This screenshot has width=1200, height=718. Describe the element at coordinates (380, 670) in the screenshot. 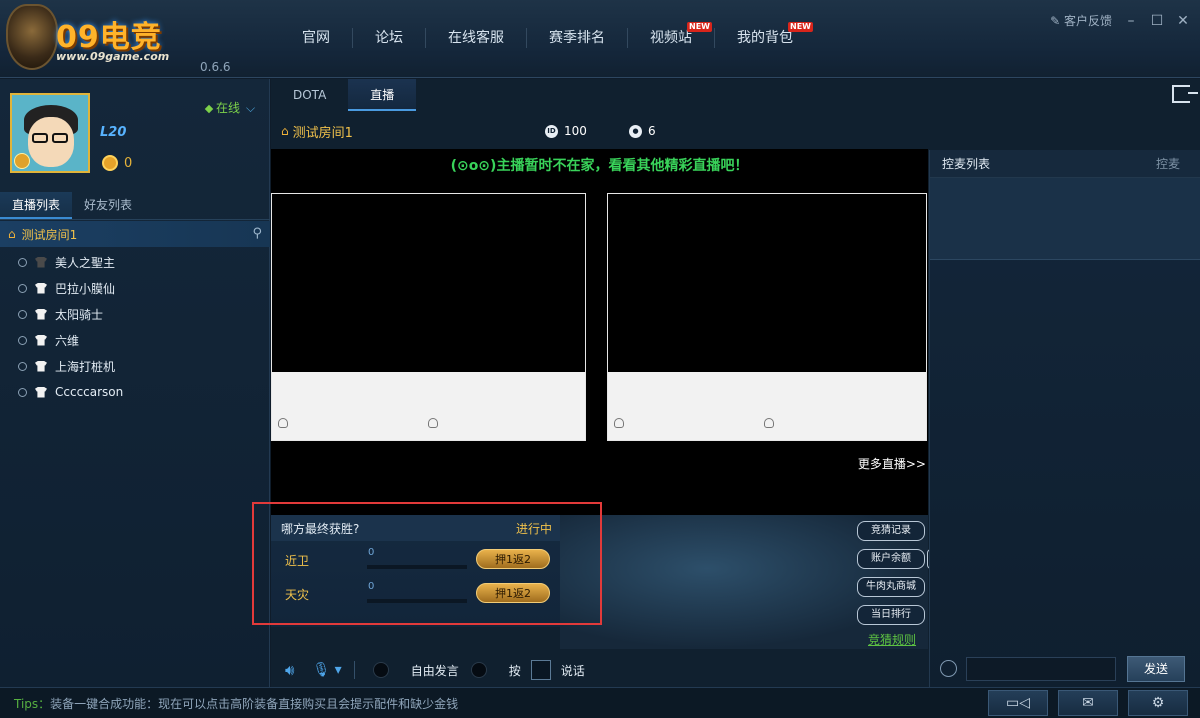

I see `free-talk-radio` at that location.